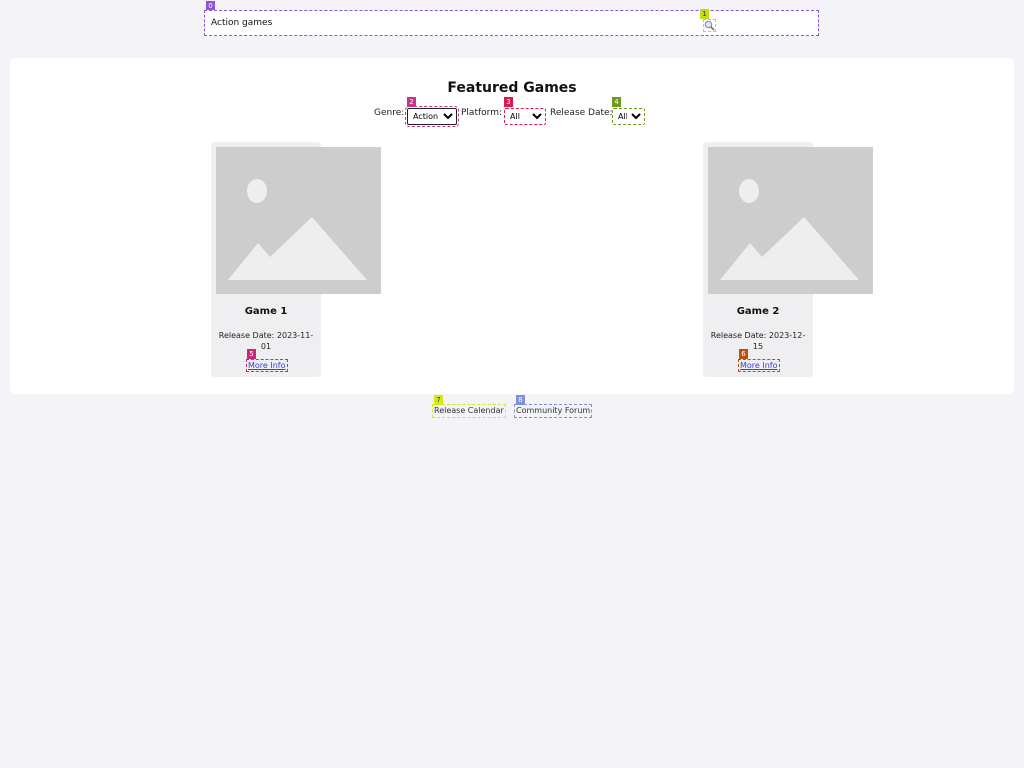 The width and height of the screenshot is (1024, 768). Describe the element at coordinates (251, 354) in the screenshot. I see `marker-5: 5` at that location.